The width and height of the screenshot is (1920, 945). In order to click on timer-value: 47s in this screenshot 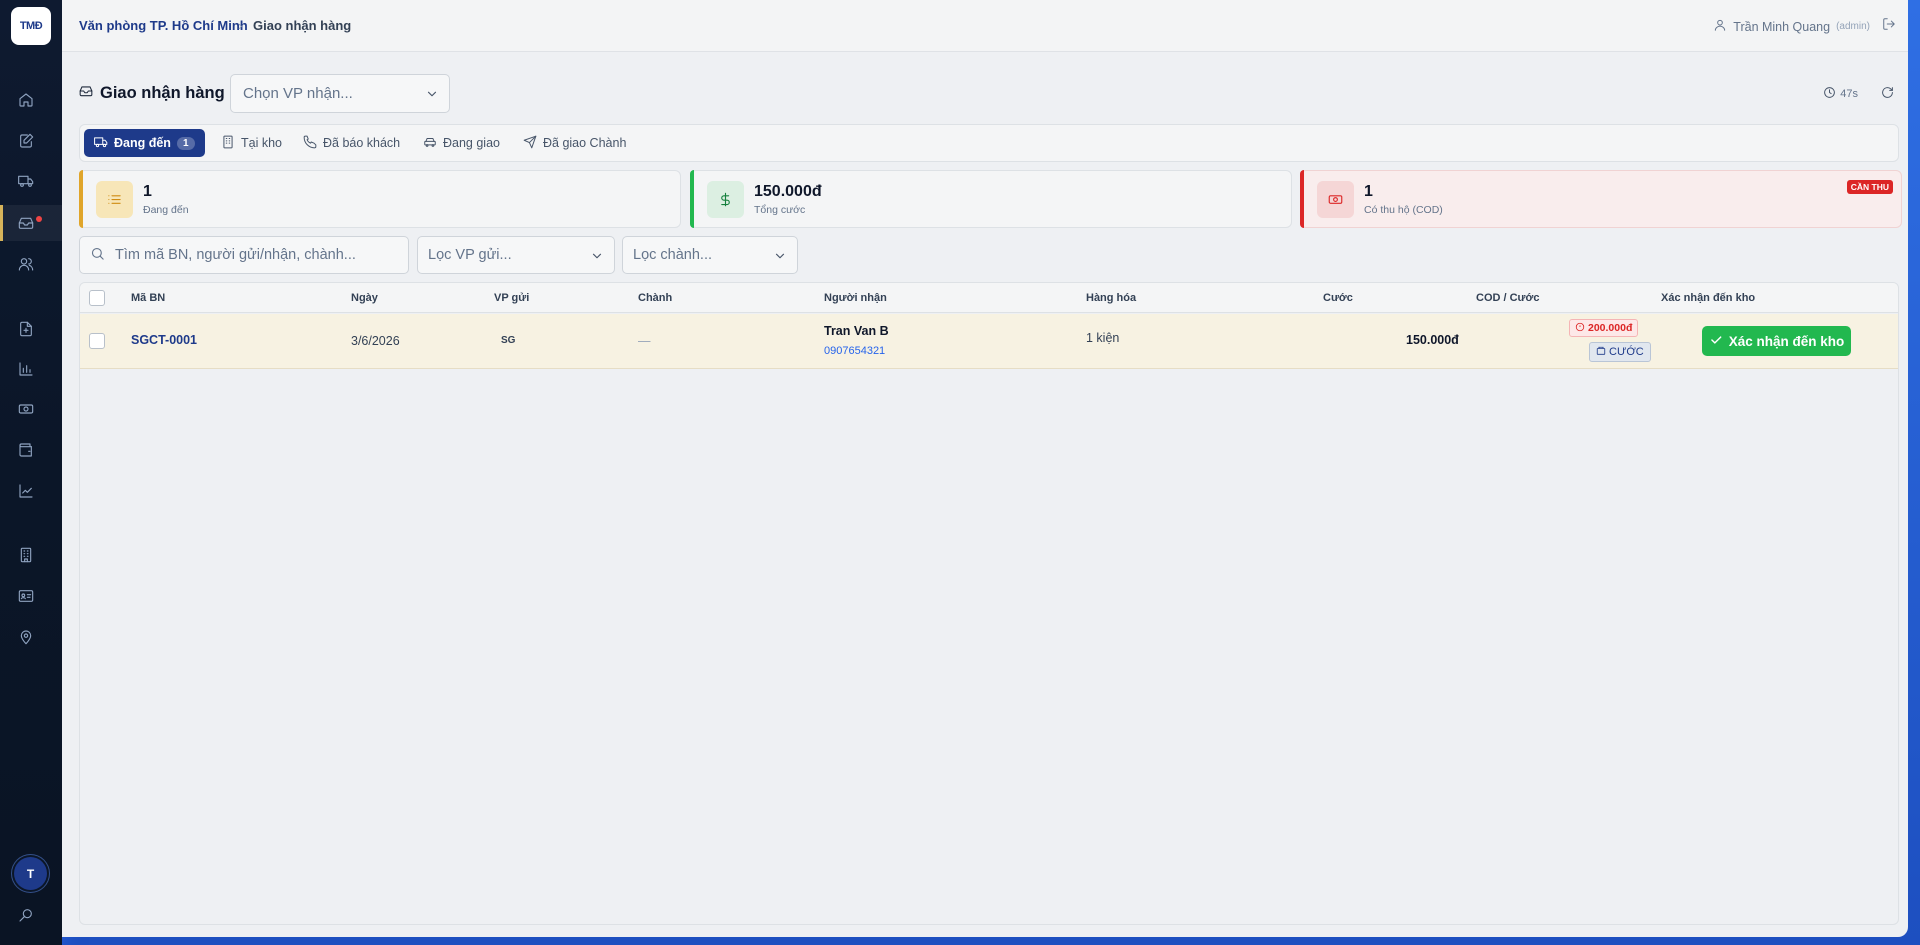, I will do `click(1849, 94)`.